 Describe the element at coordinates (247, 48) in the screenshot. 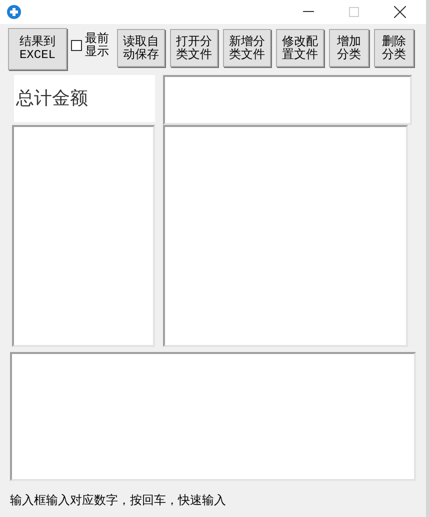

I see `toolbar-button: 新增分类文件` at that location.